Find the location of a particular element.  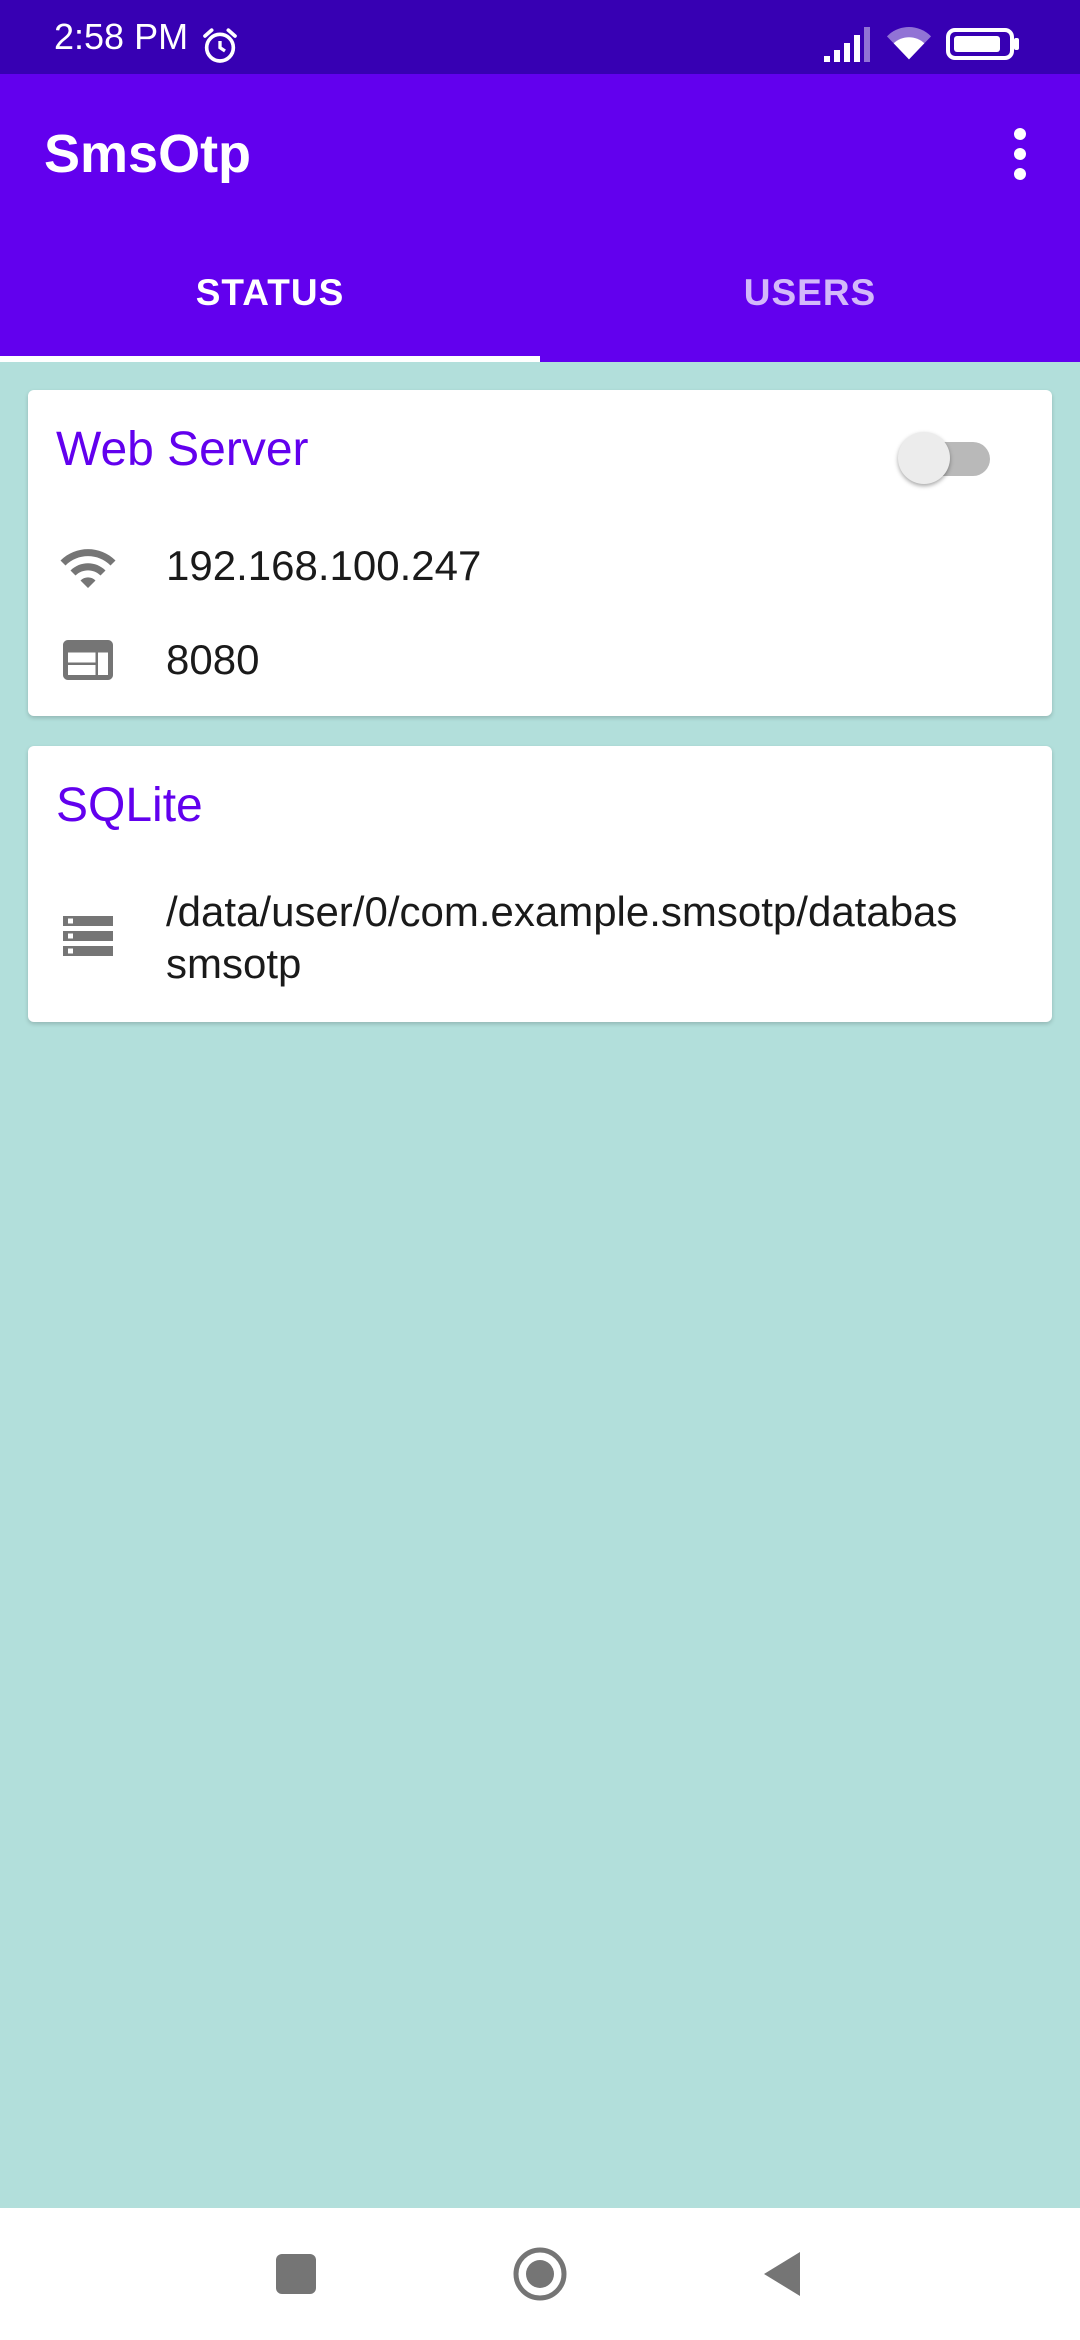

web-icon is located at coordinates (88, 660).